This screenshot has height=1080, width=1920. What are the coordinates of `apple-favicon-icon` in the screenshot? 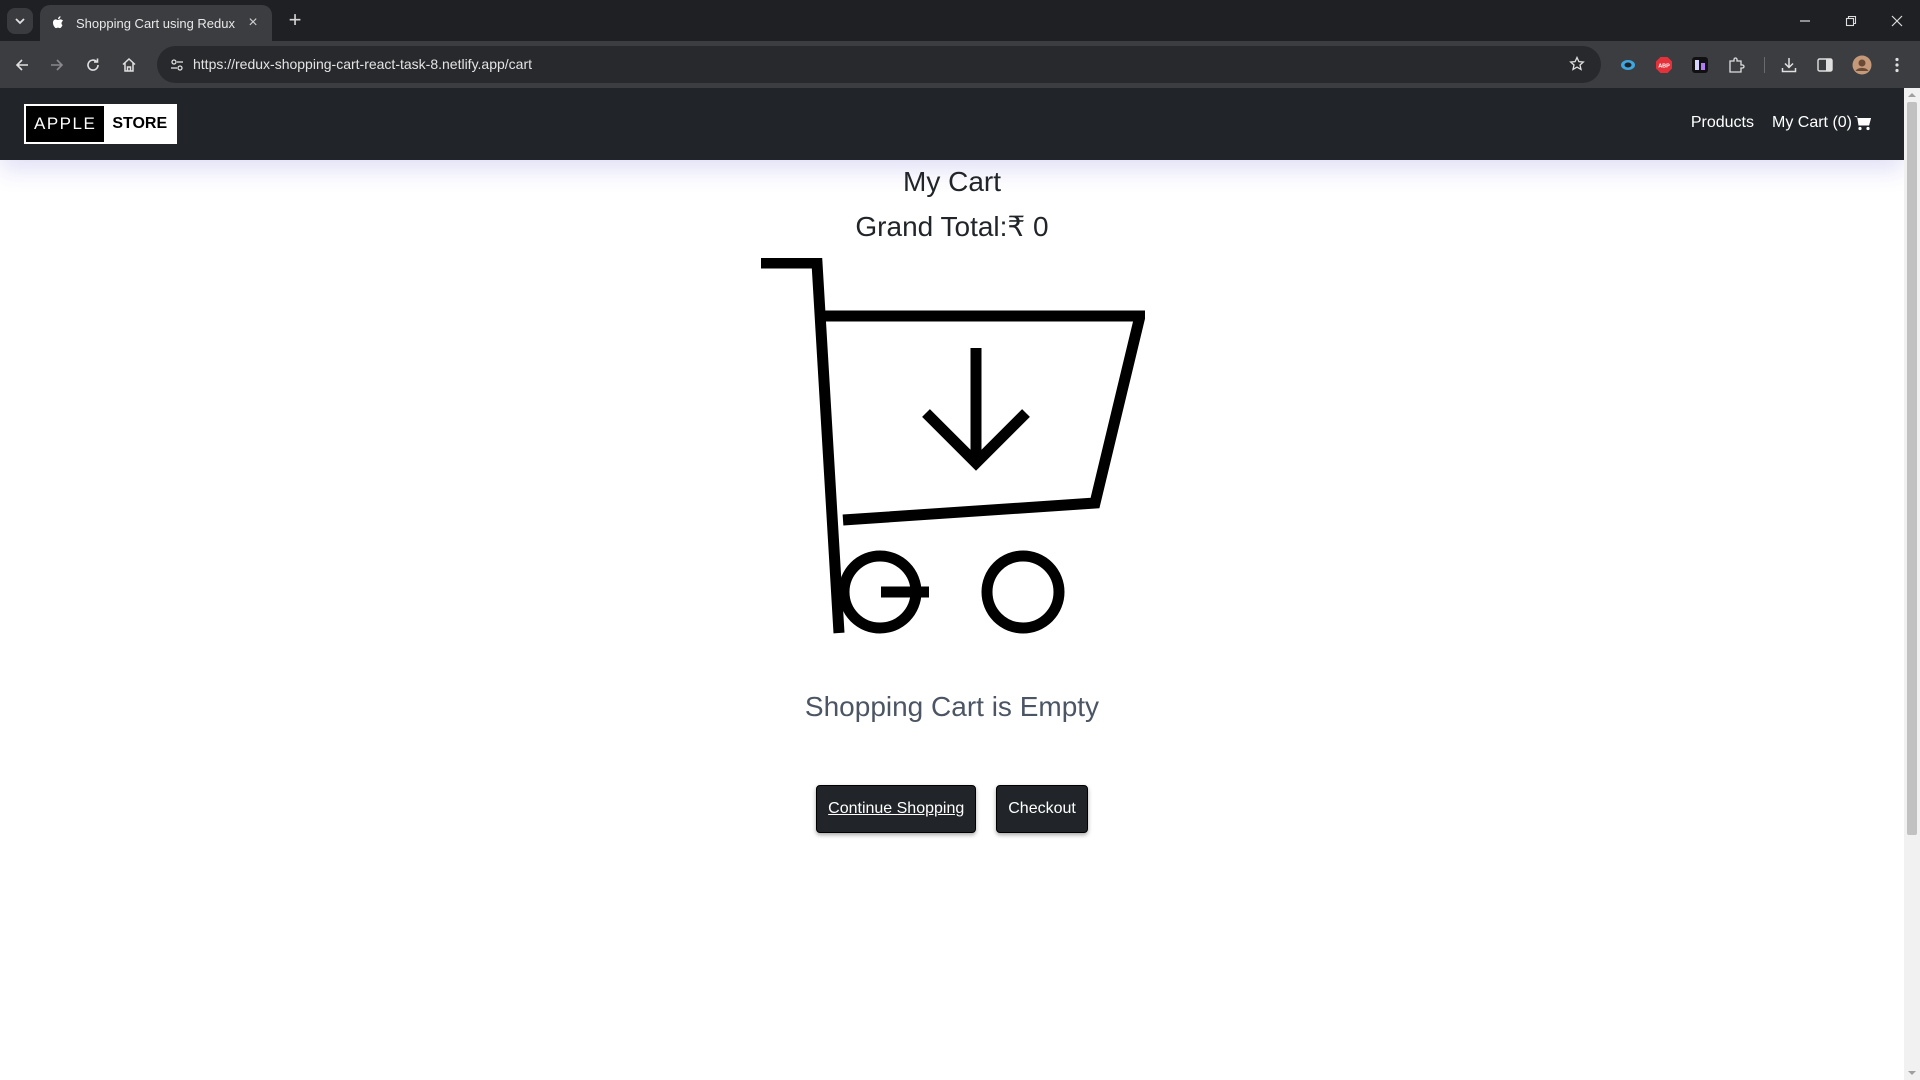 It's located at (58, 23).